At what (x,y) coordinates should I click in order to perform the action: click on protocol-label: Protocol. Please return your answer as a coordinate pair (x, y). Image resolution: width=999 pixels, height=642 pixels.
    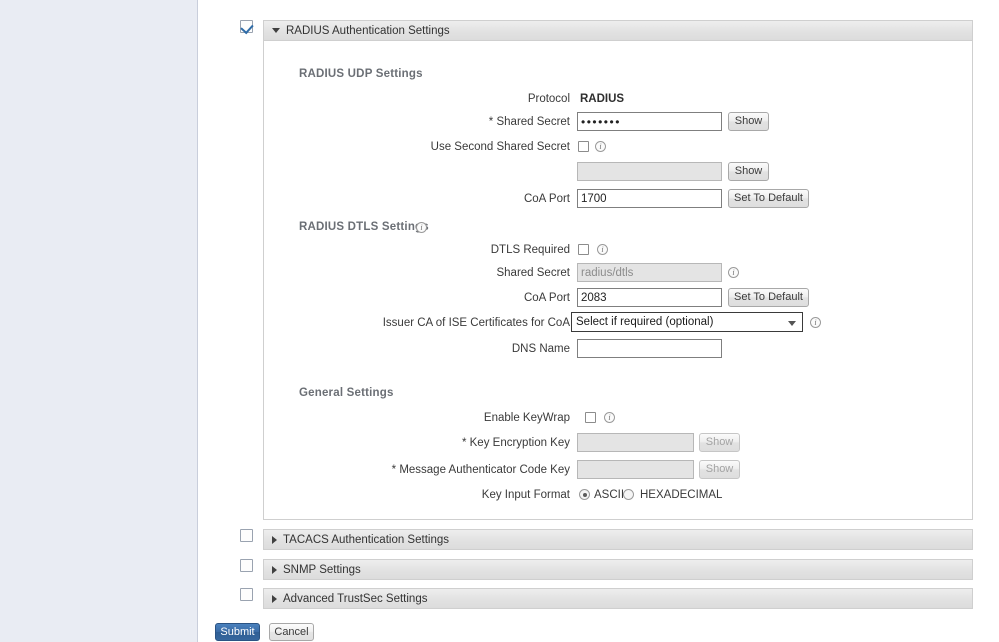
    Looking at the image, I should click on (548, 99).